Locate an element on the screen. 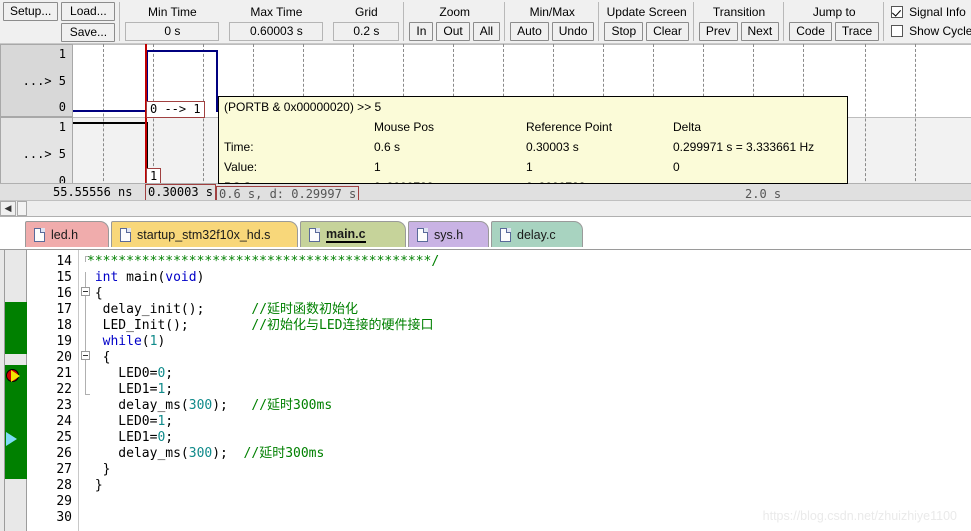 This screenshot has height=531, width=971. code-line: while(1) is located at coordinates (126, 342).